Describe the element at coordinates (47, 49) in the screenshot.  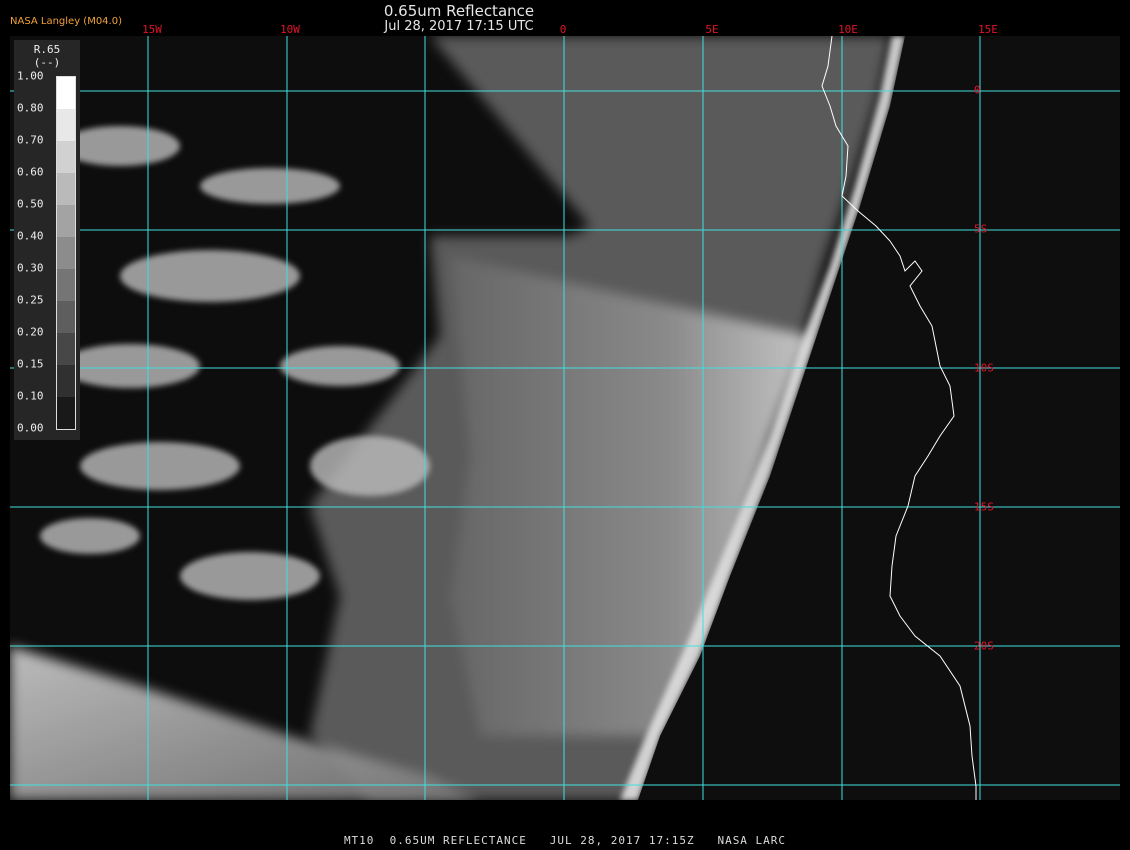
I see `colorbar-title: R.65` at that location.